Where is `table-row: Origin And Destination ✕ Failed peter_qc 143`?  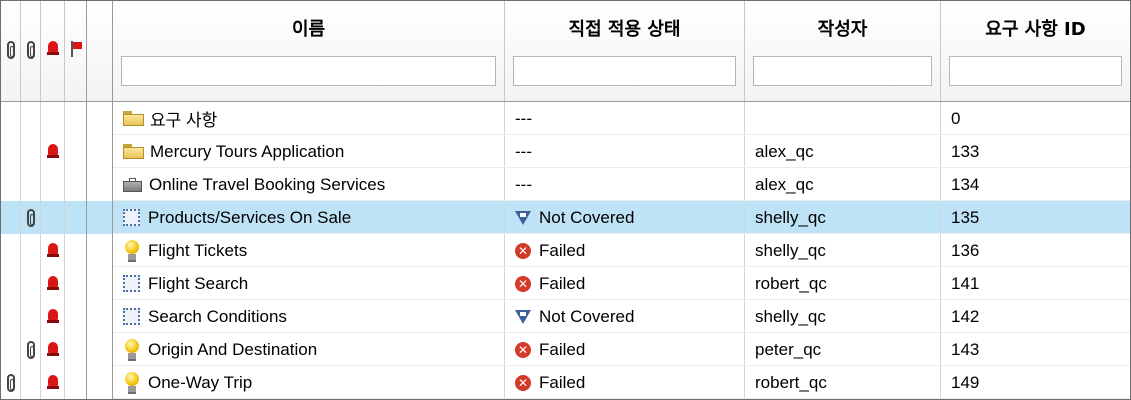
table-row: Origin And Destination ✕ Failed peter_qc 143 is located at coordinates (565, 349).